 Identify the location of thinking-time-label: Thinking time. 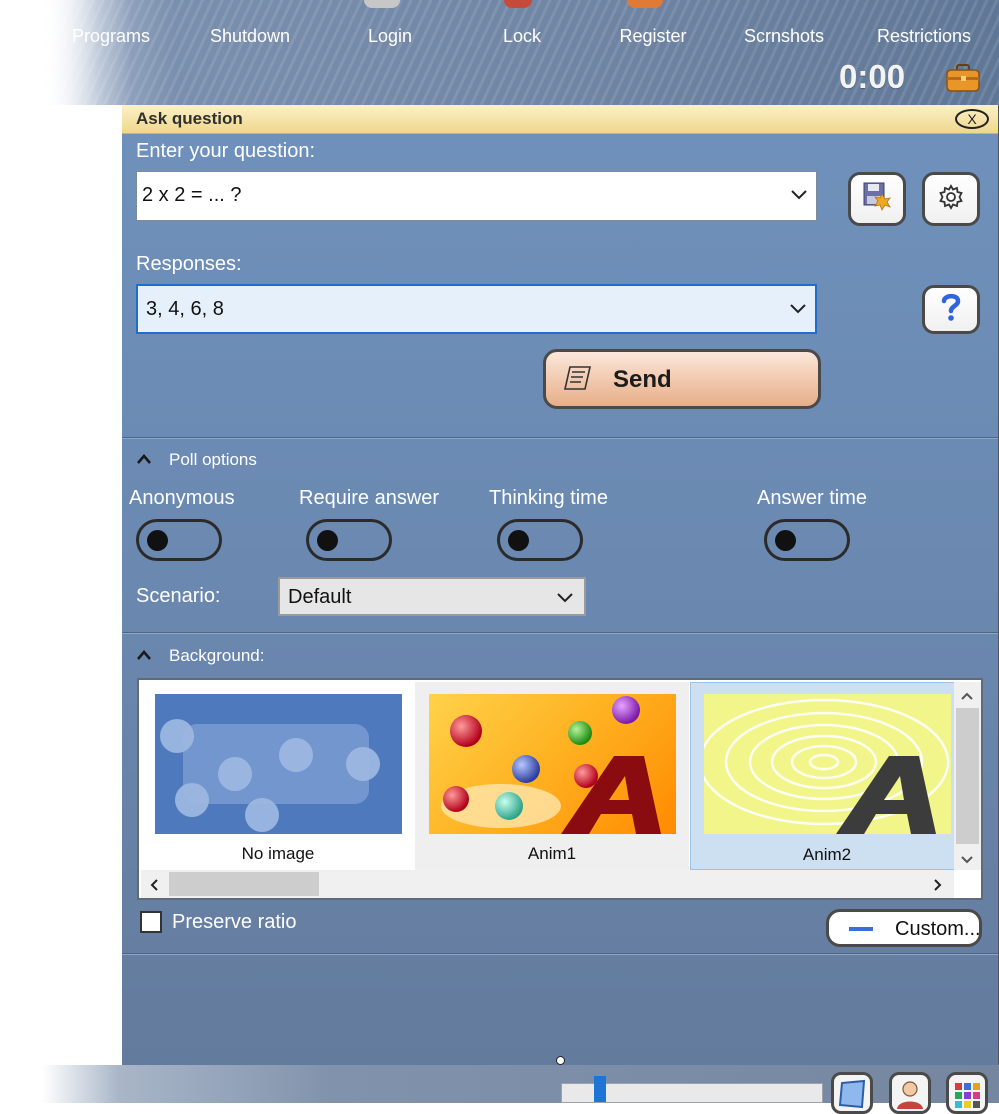
(548, 498).